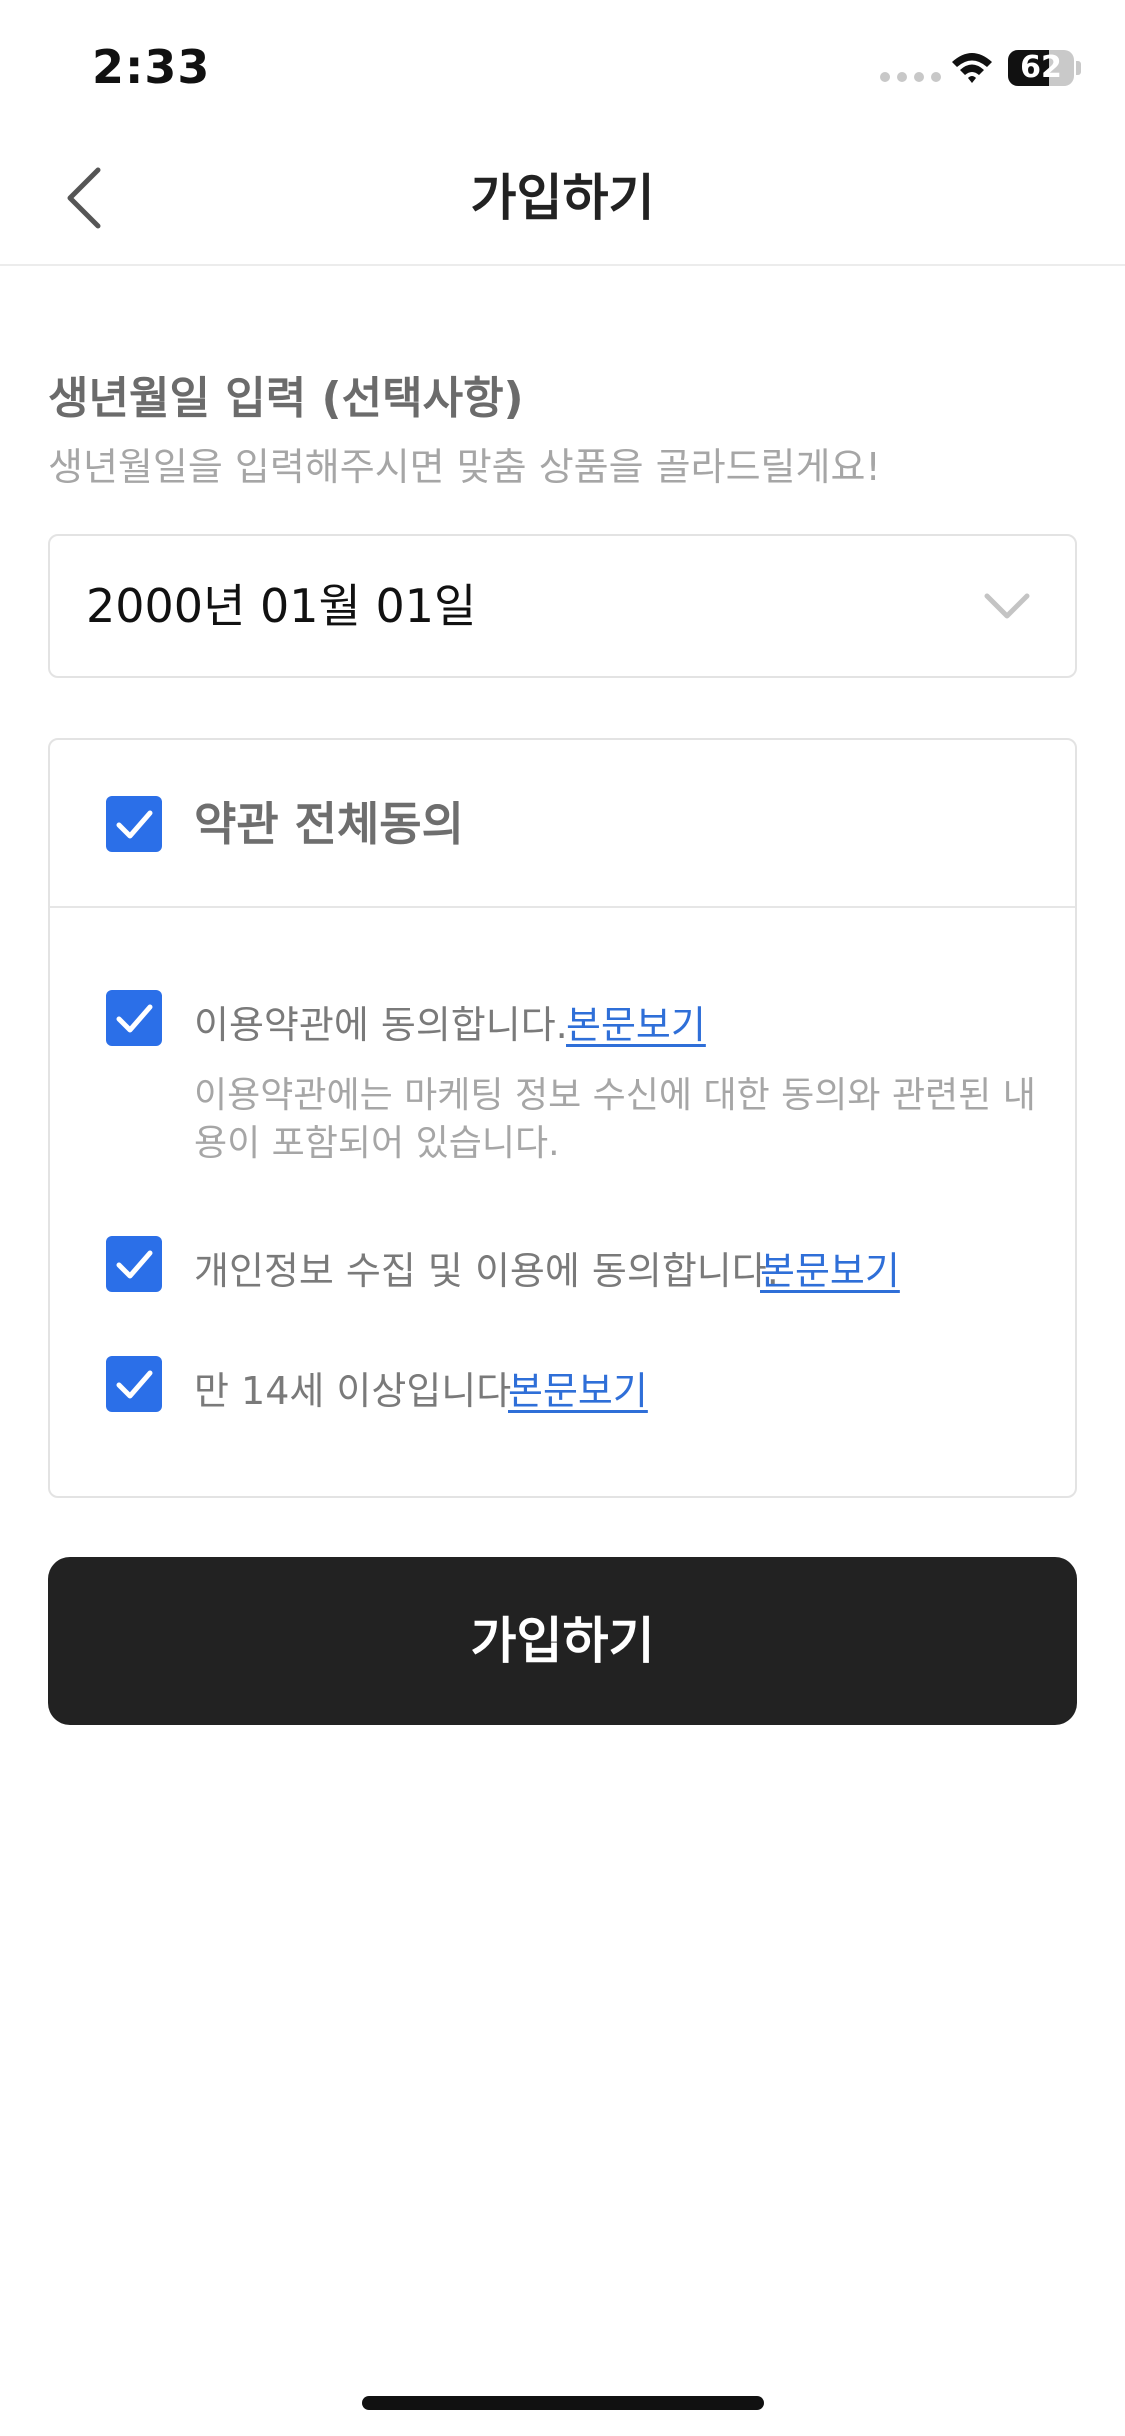 The image size is (1125, 2436). I want to click on battery-icon: 62, so click(1041, 68).